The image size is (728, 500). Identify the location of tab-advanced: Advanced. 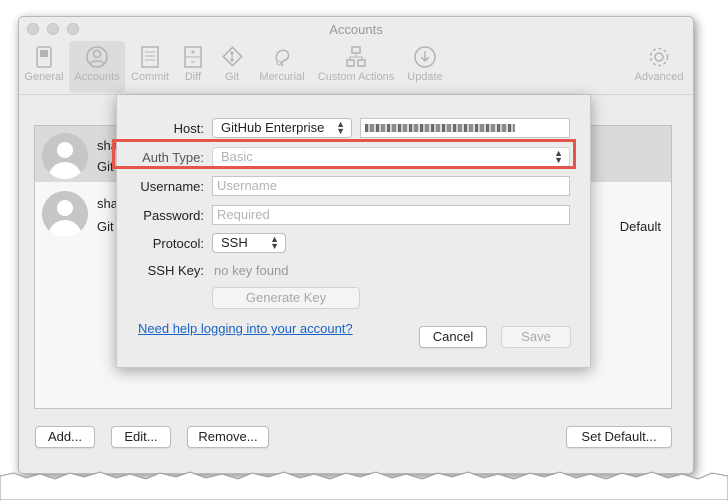
(659, 67).